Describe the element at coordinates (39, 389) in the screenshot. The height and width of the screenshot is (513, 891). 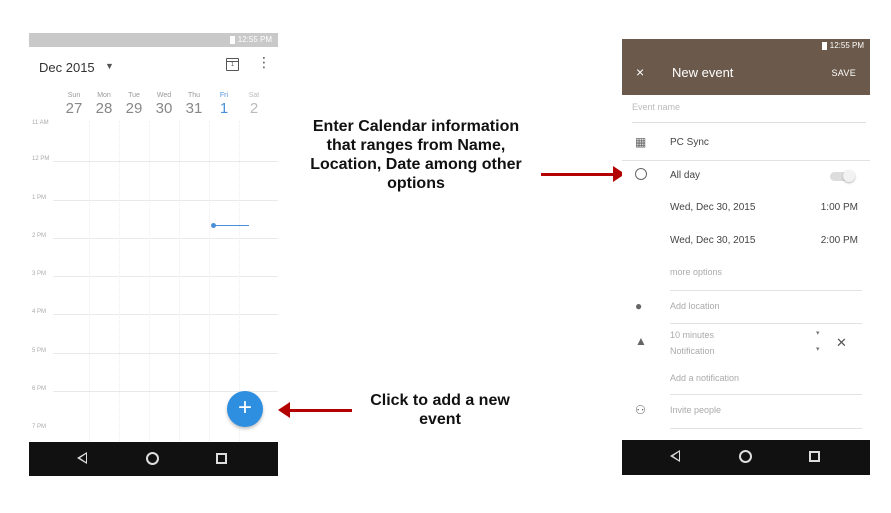
I see `hour-label: 6 PM` at that location.